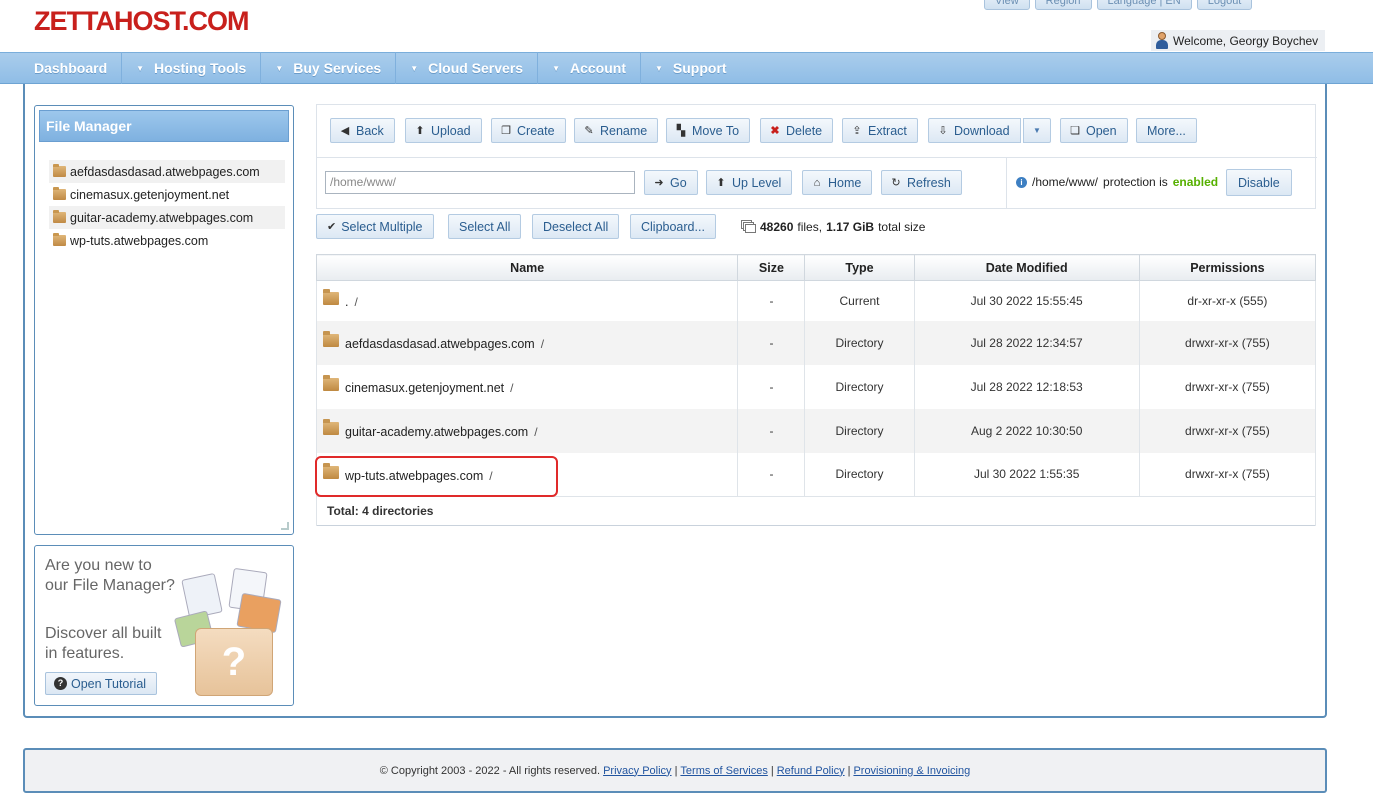 Image resolution: width=1373 pixels, height=804 pixels. I want to click on region-button: Region, so click(1063, 5).